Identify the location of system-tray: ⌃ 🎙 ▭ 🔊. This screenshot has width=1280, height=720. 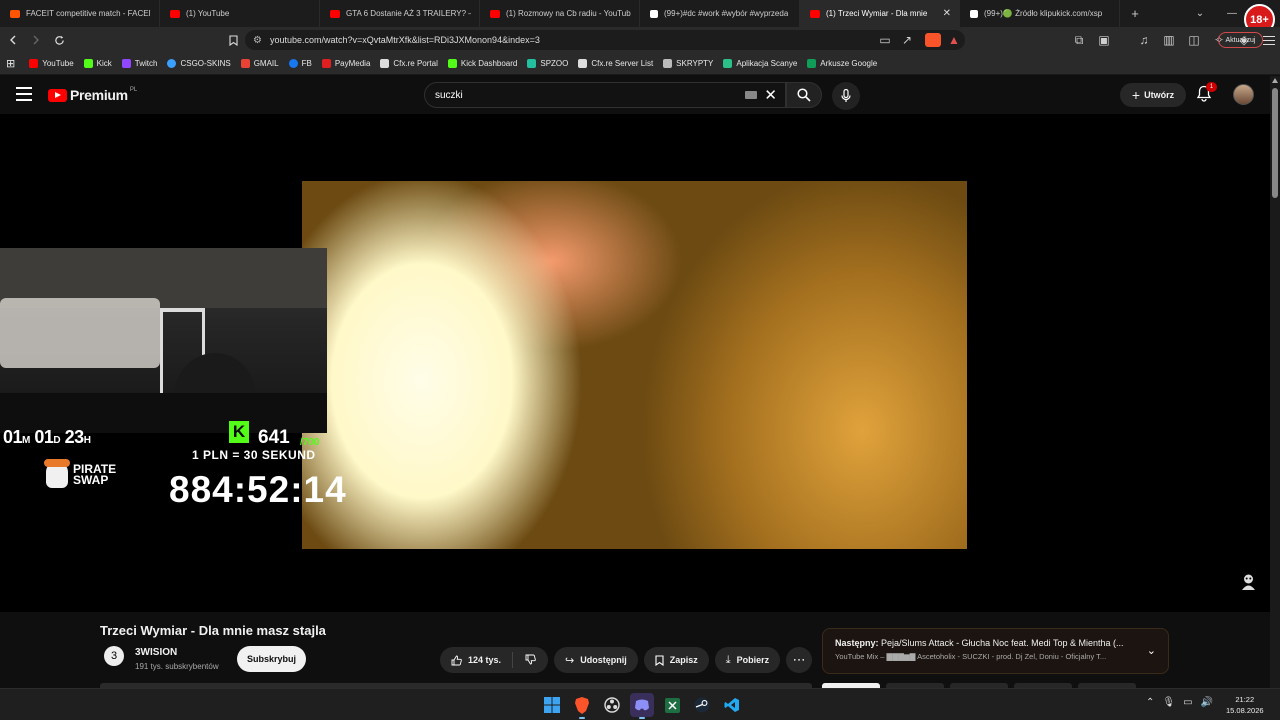
(1179, 702).